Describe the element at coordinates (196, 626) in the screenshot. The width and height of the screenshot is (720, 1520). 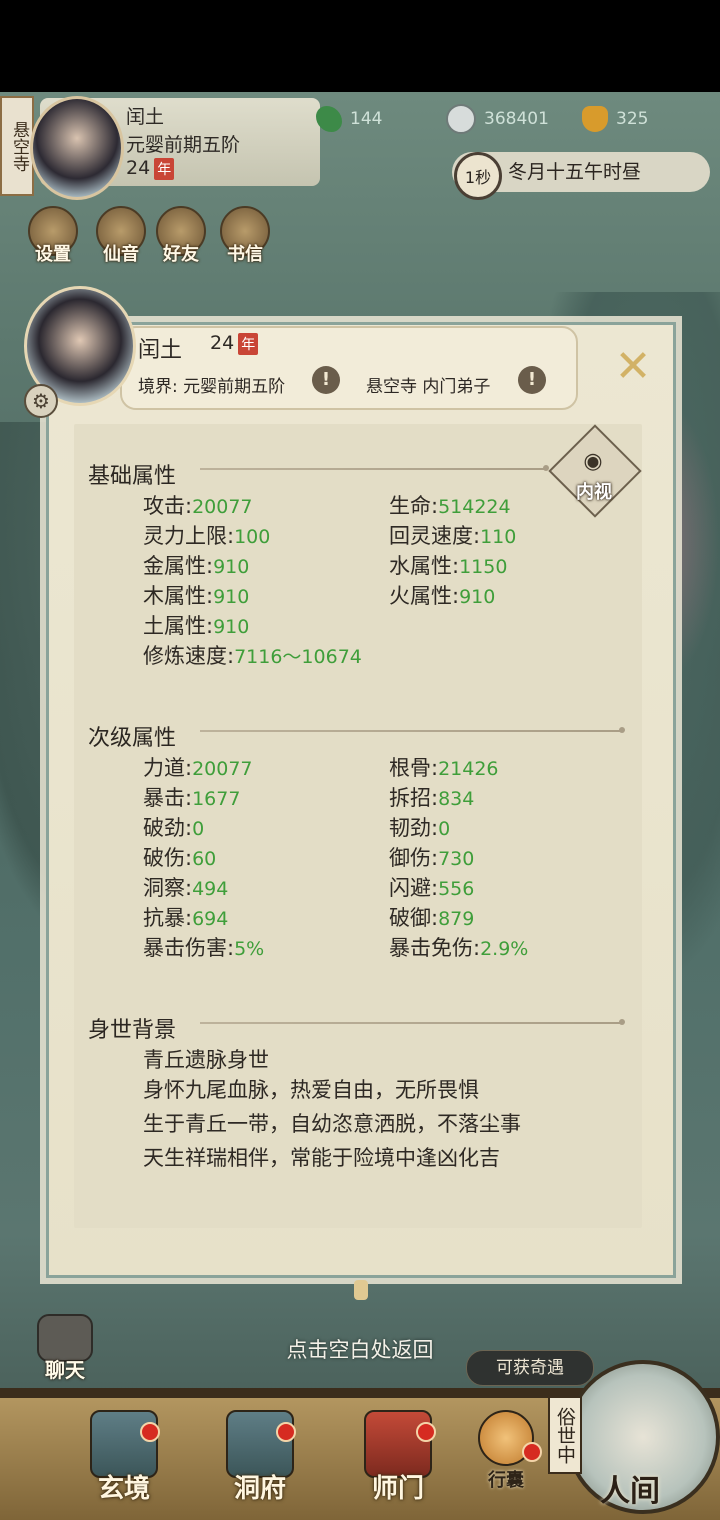
I see `stat-earth: 土属性:910` at that location.